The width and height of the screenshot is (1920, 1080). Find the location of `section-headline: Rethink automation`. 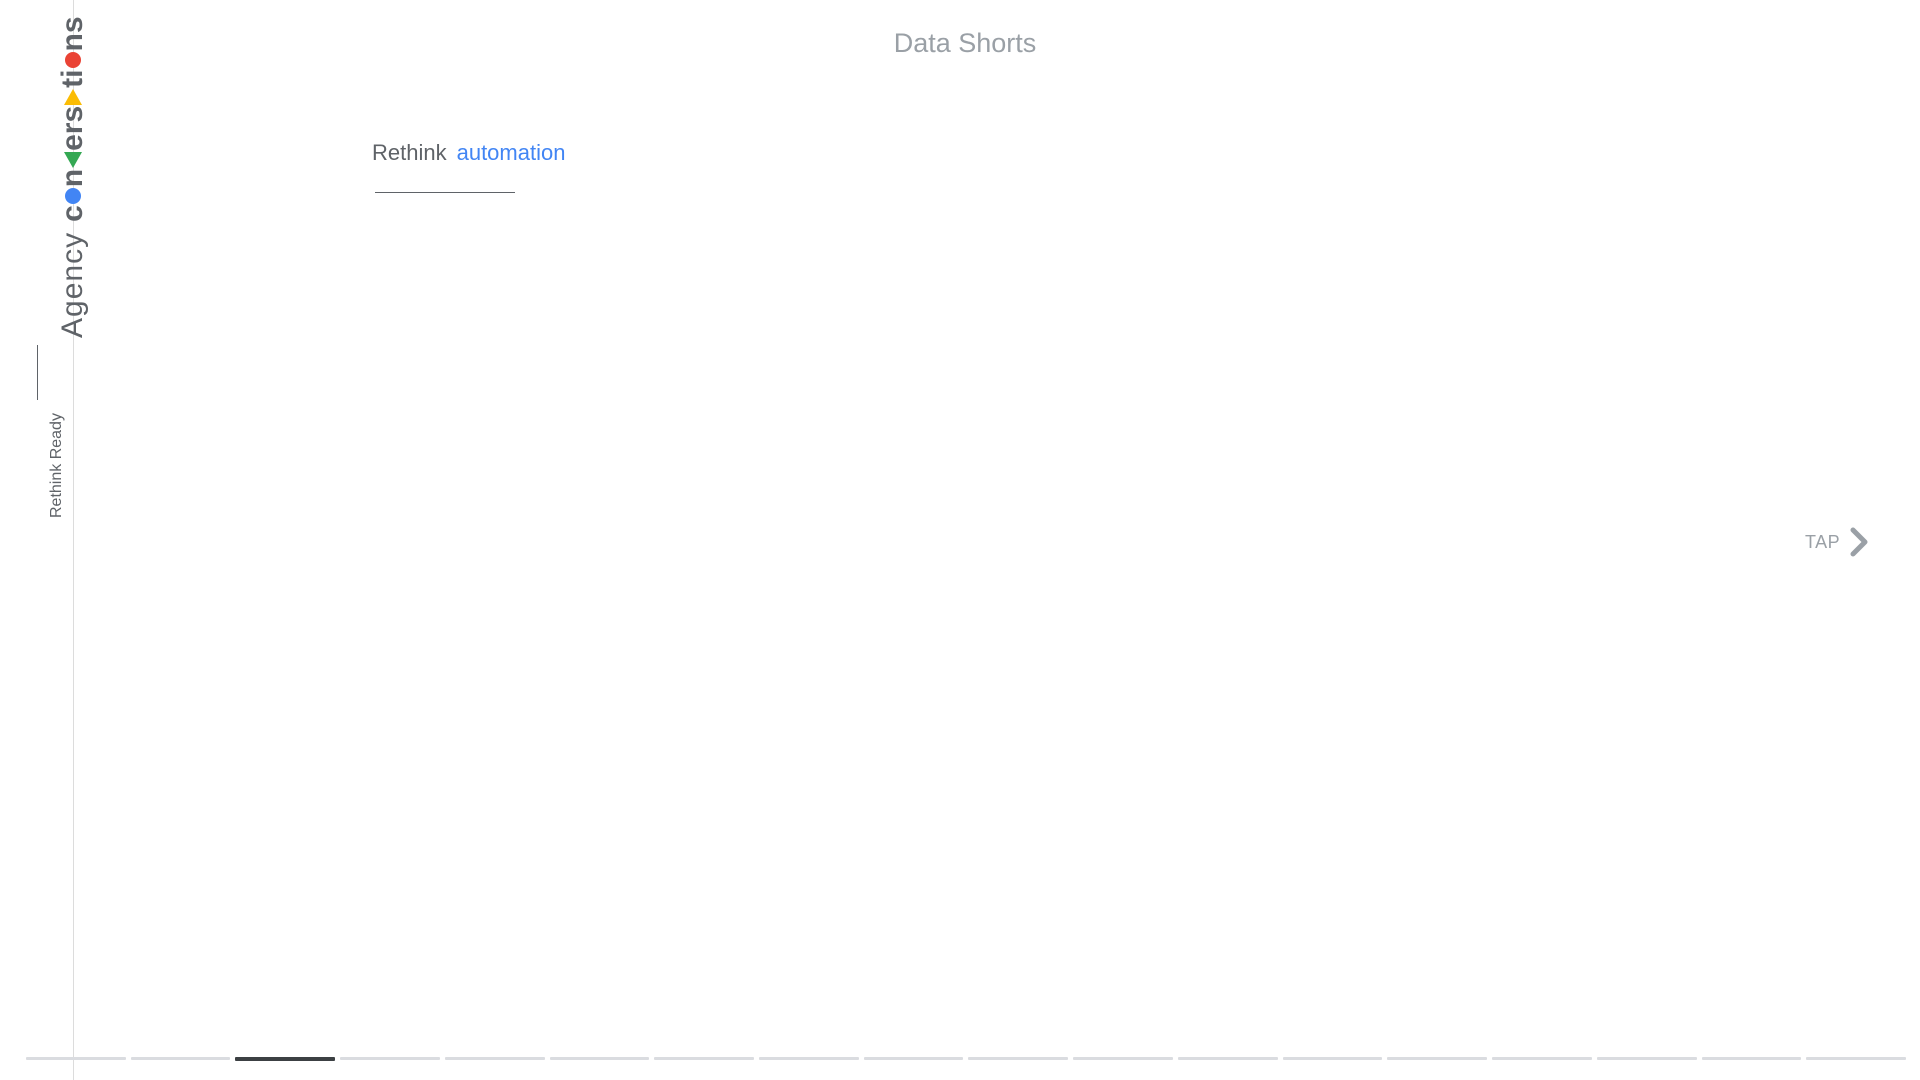

section-headline: Rethink automation is located at coordinates (468, 153).